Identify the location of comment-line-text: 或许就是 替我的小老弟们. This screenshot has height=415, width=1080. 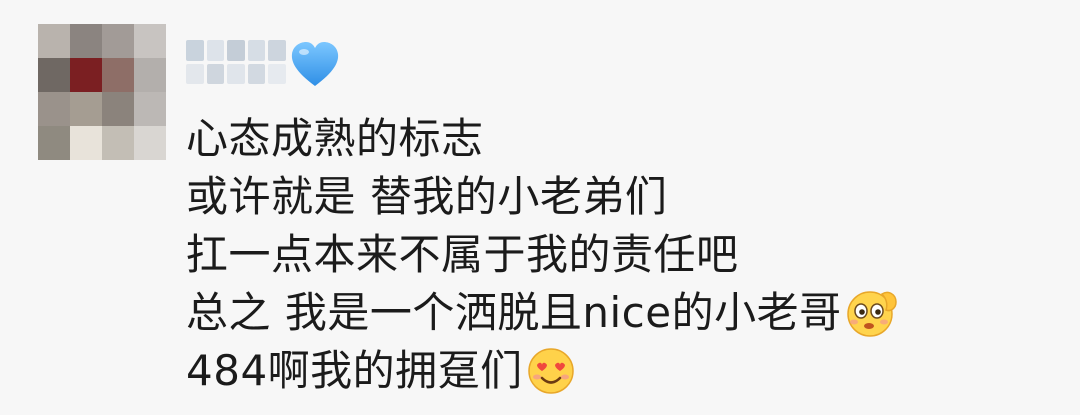
(427, 196).